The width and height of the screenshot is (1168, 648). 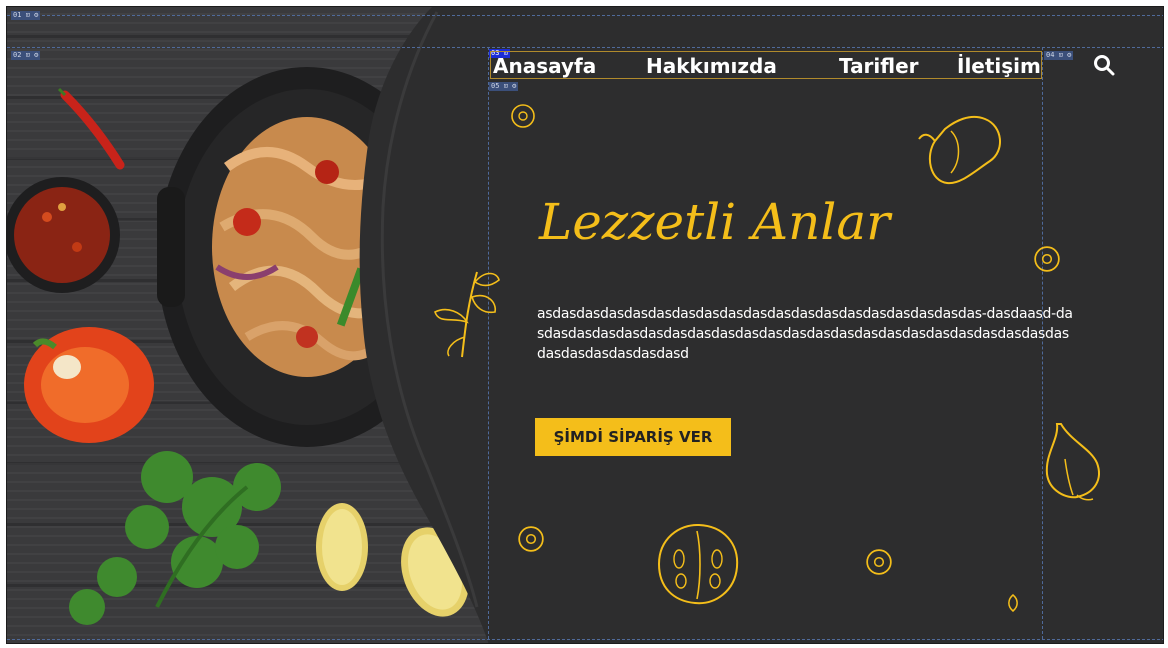 What do you see at coordinates (26, 55) in the screenshot?
I see `guide-tag: 02 ⊡ ⚙` at bounding box center [26, 55].